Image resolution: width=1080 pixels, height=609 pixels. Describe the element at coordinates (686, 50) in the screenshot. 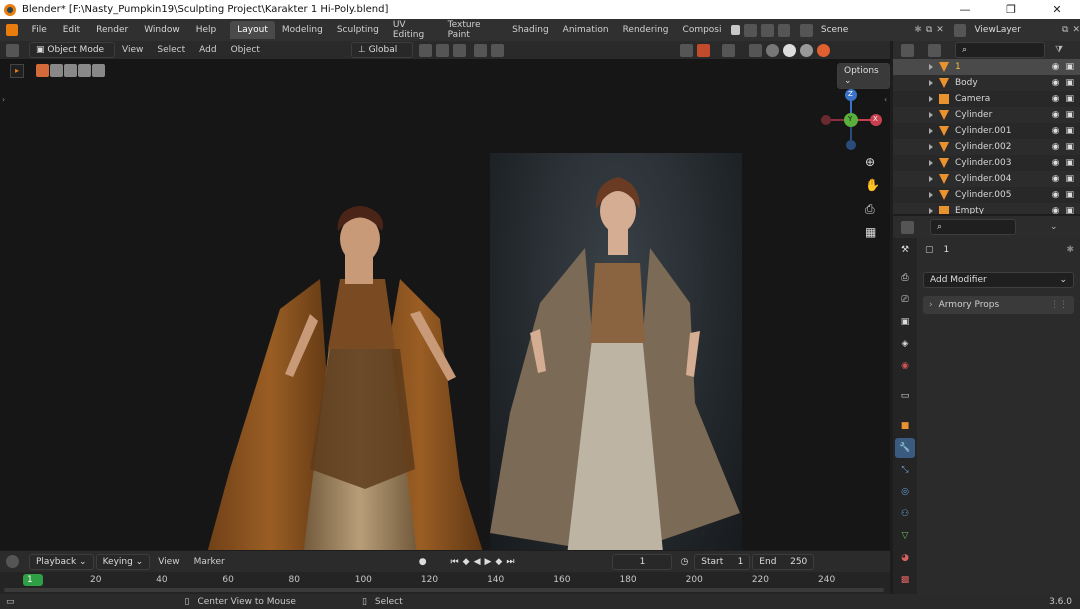

I see `visibility-icon` at that location.